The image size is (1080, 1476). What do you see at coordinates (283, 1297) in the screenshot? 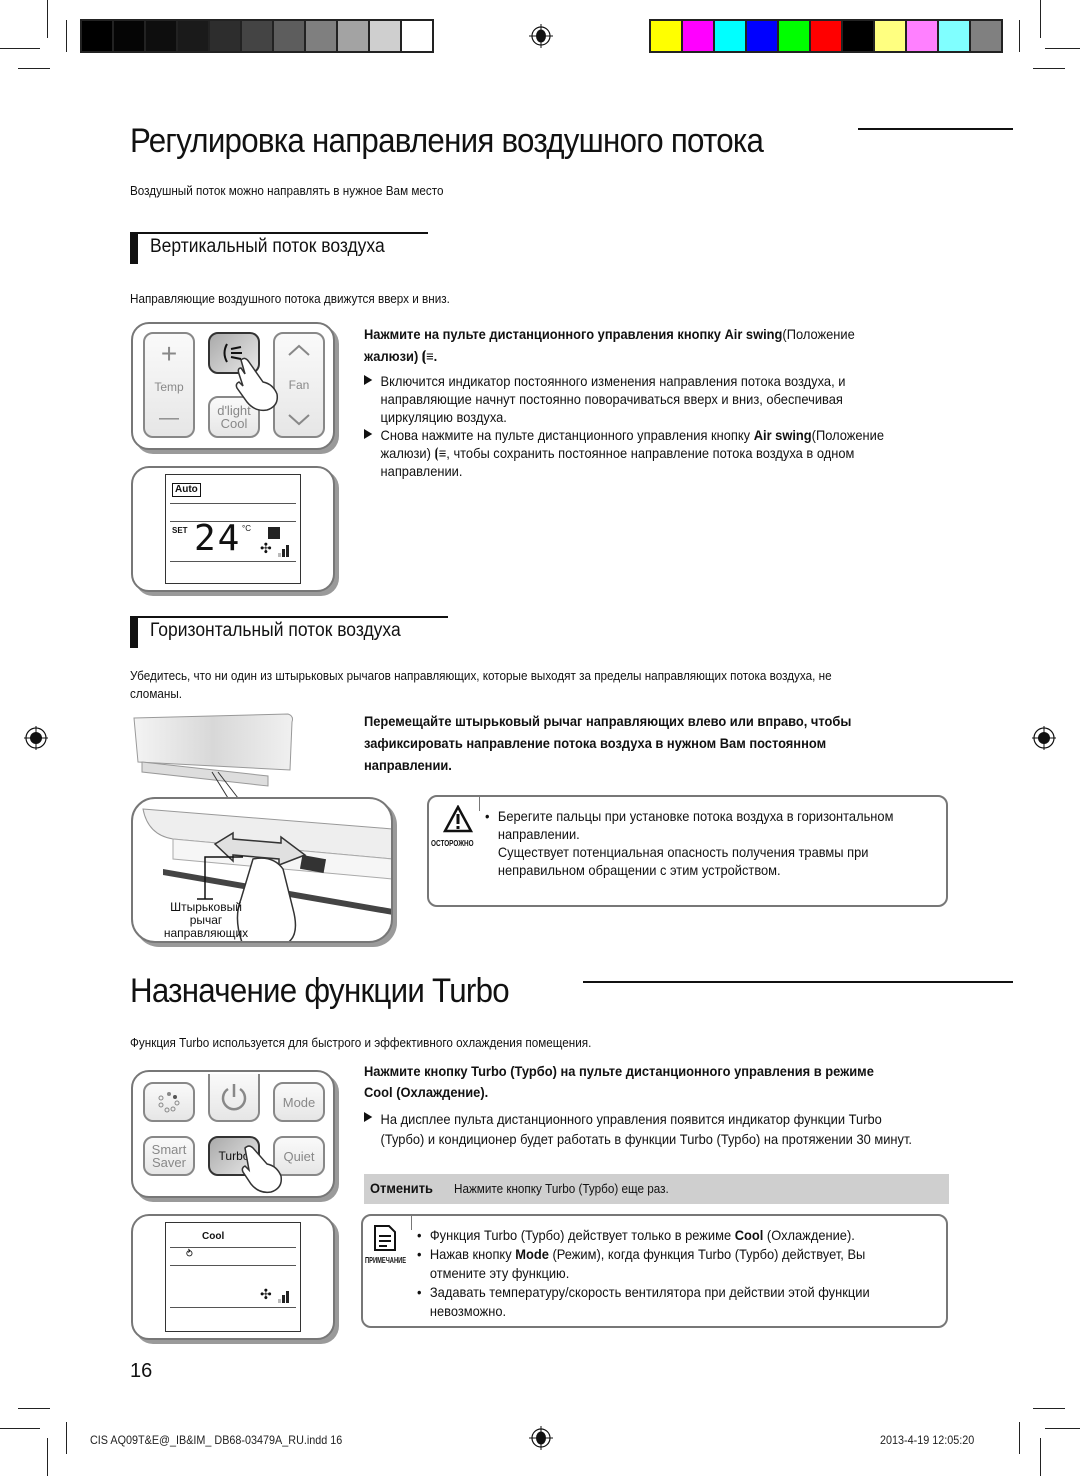
I see `fan-speed-bars` at bounding box center [283, 1297].